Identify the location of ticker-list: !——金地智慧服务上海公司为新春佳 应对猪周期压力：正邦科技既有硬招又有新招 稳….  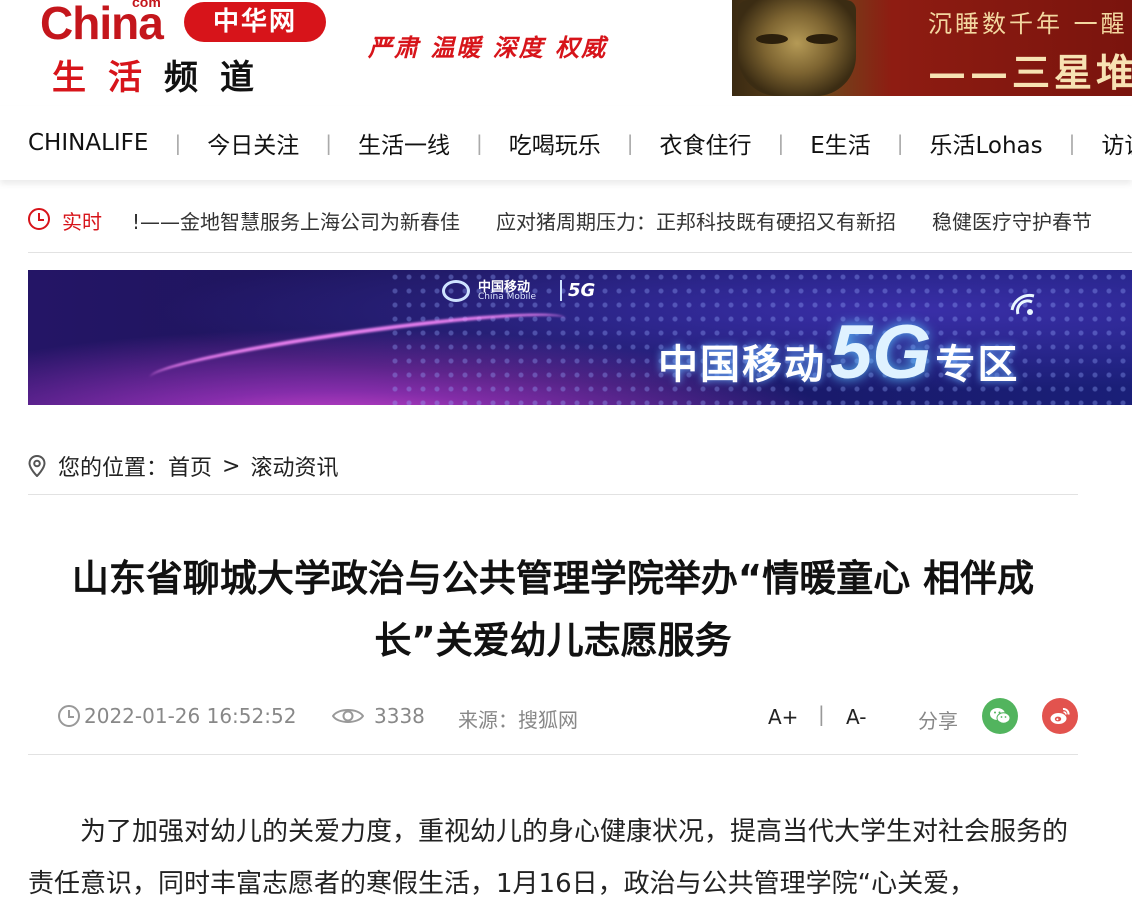
(630, 220).